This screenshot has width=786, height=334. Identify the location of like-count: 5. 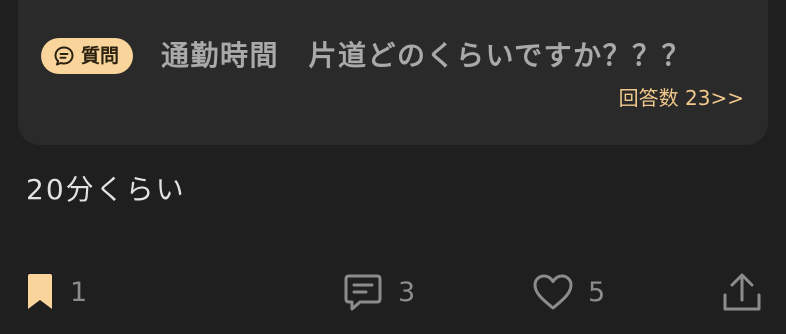
(597, 292).